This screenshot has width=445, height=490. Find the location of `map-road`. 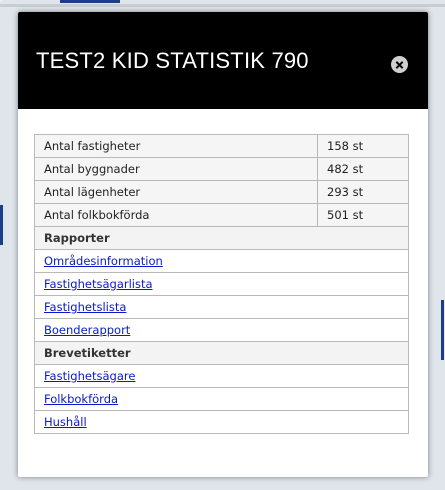

map-road is located at coordinates (222, 5).